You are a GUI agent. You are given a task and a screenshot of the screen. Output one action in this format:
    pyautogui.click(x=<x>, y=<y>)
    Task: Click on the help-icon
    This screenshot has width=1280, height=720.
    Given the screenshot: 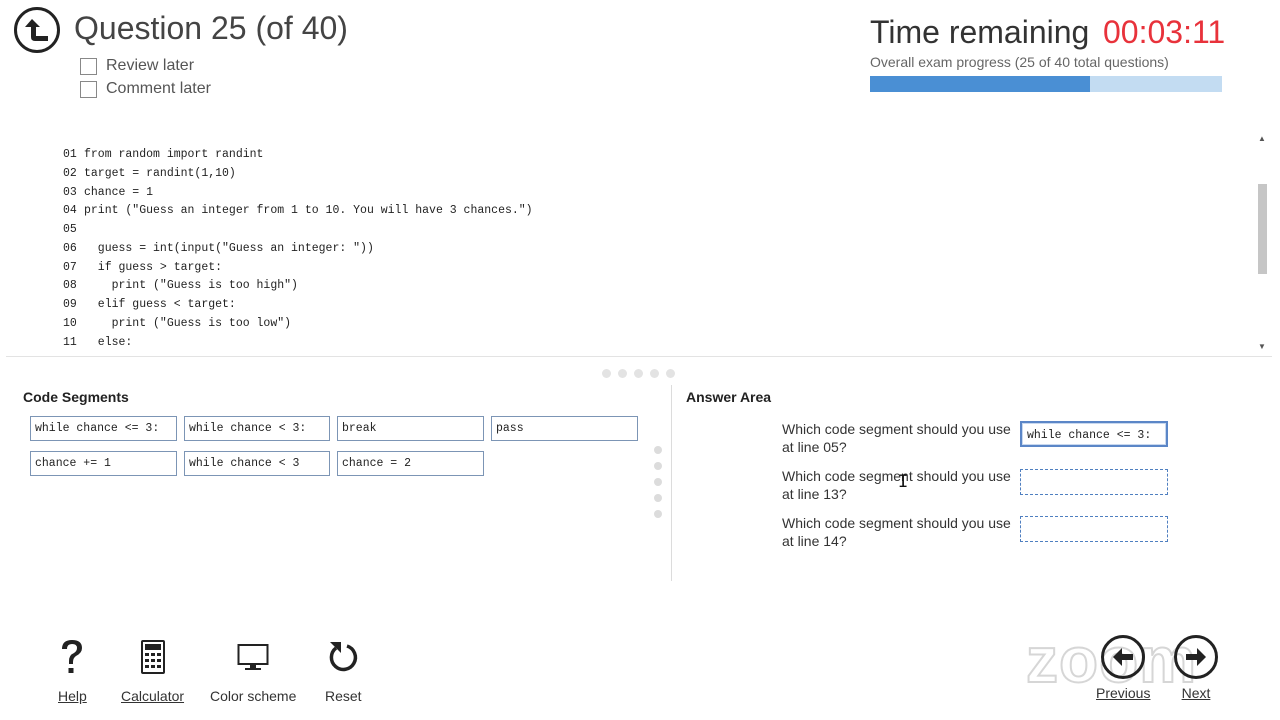 What is the action you would take?
    pyautogui.click(x=72, y=657)
    